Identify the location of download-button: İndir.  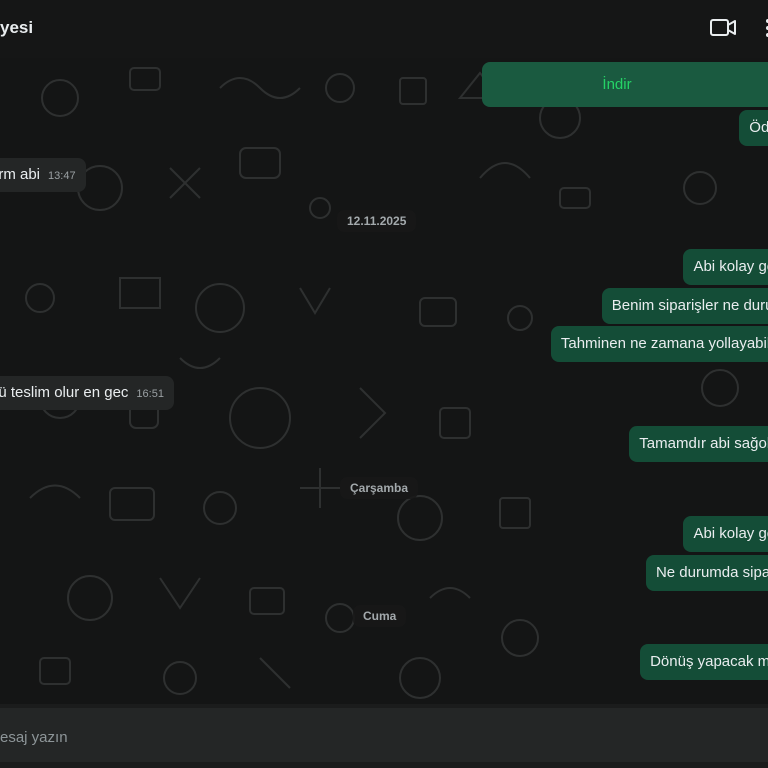
(625, 84).